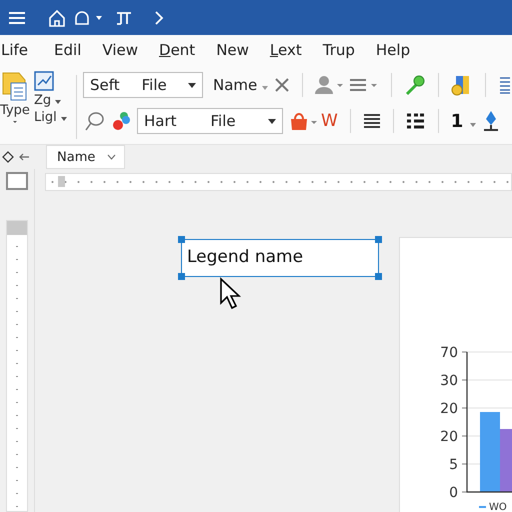  Describe the element at coordinates (303, 121) in the screenshot. I see `fill-bucket-icon` at that location.